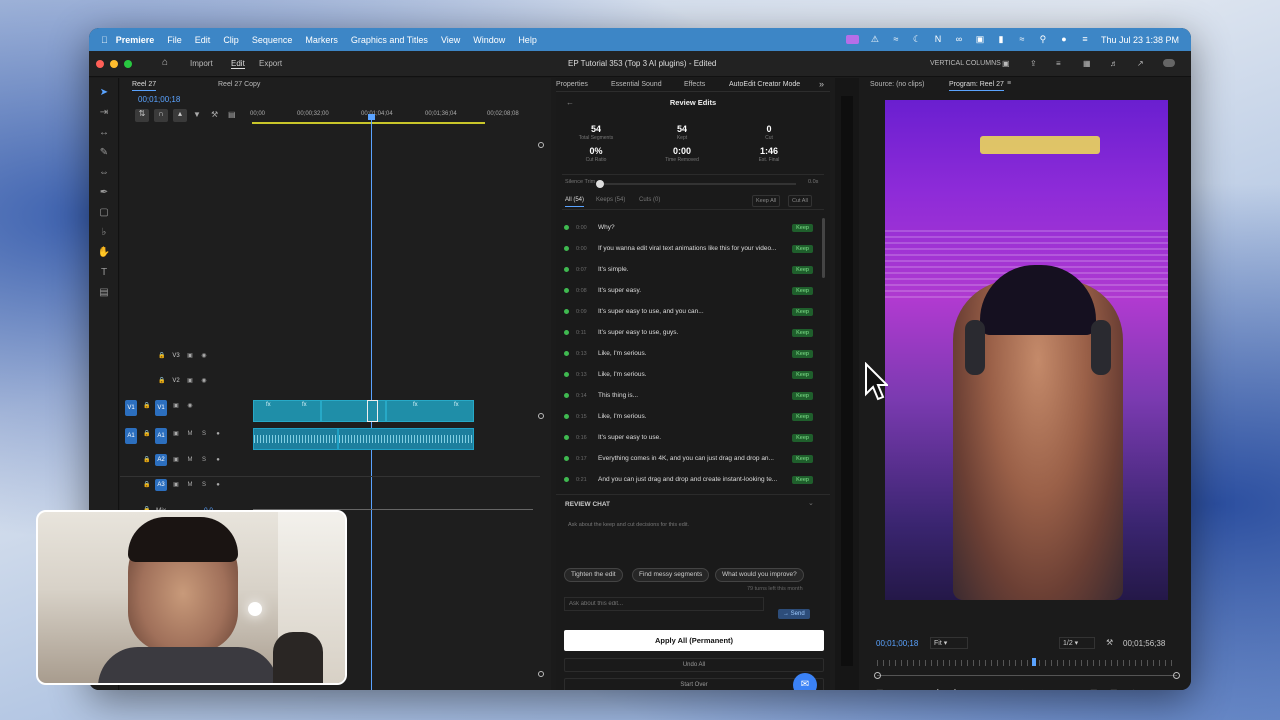  Describe the element at coordinates (875, 39) in the screenshot. I see `warning-icon: ⚠` at that location.